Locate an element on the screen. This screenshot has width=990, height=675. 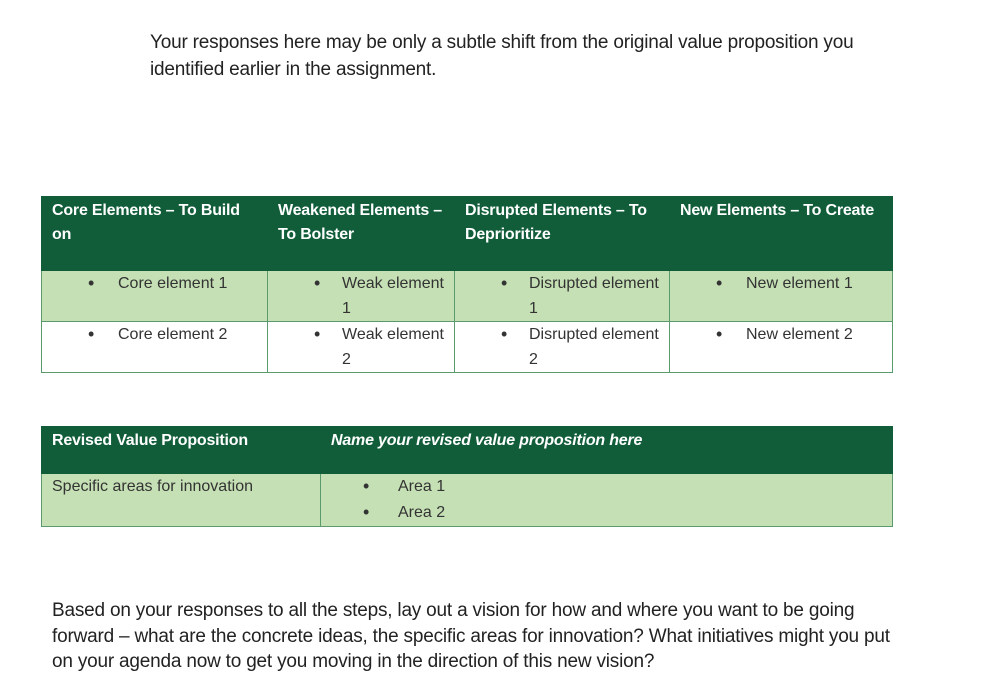
table-cell: Weak element 2 is located at coordinates (361, 347).